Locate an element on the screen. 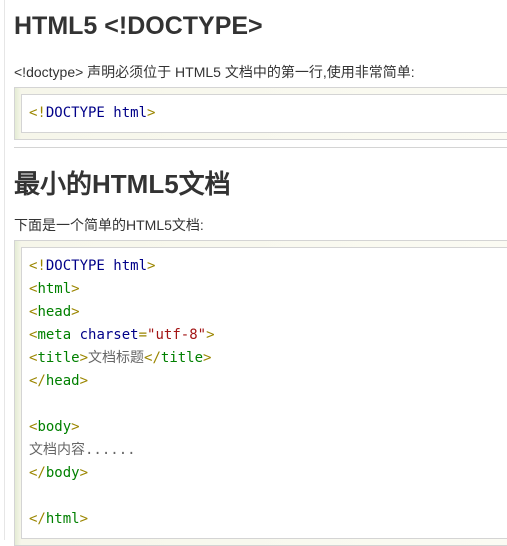 Image resolution: width=507 pixels, height=546 pixels. code-line: <title>文档标题</title> is located at coordinates (268, 358).